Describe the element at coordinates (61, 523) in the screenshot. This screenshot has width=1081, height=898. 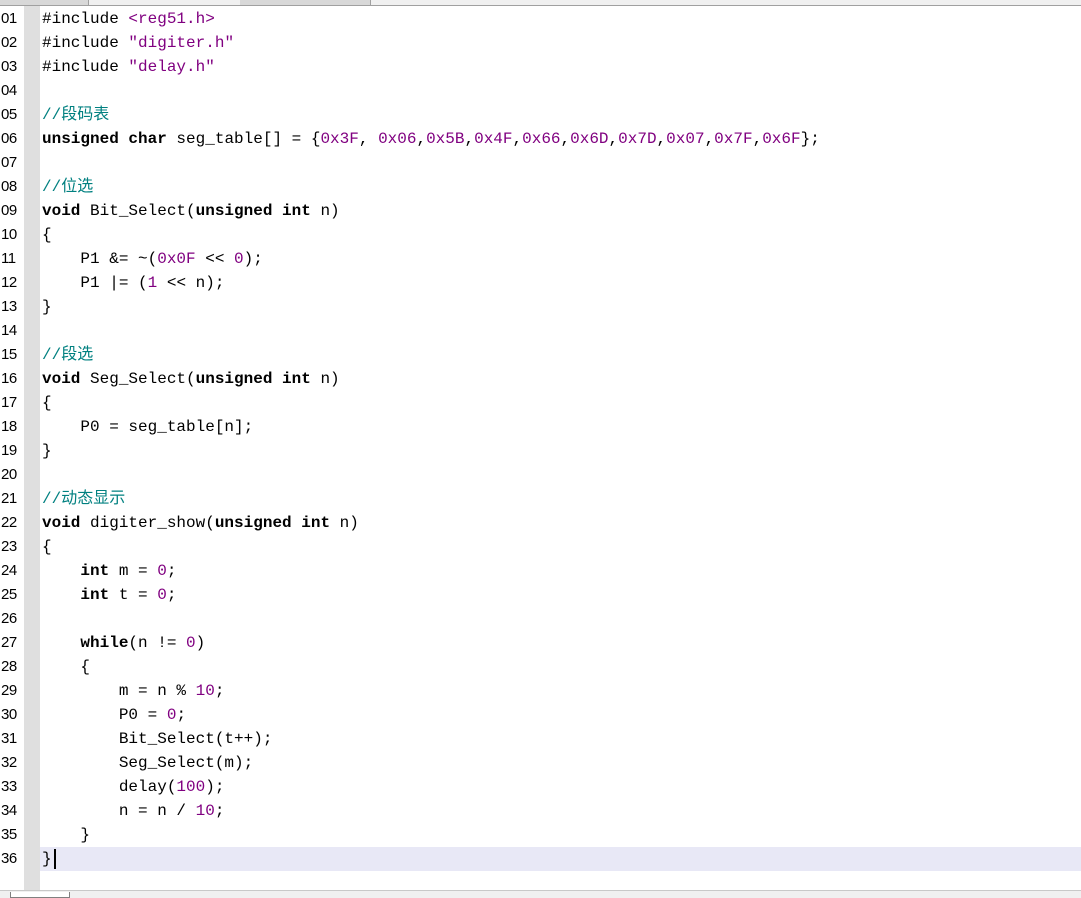
I see `code-token: void` at that location.